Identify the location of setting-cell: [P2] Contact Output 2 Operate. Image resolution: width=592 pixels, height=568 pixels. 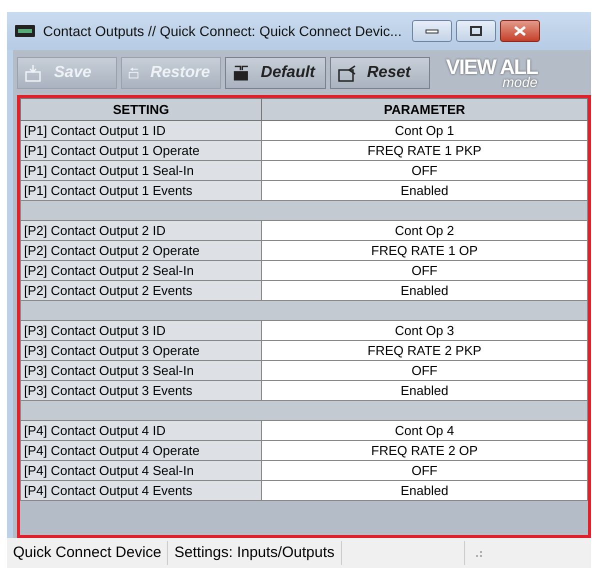
(141, 250).